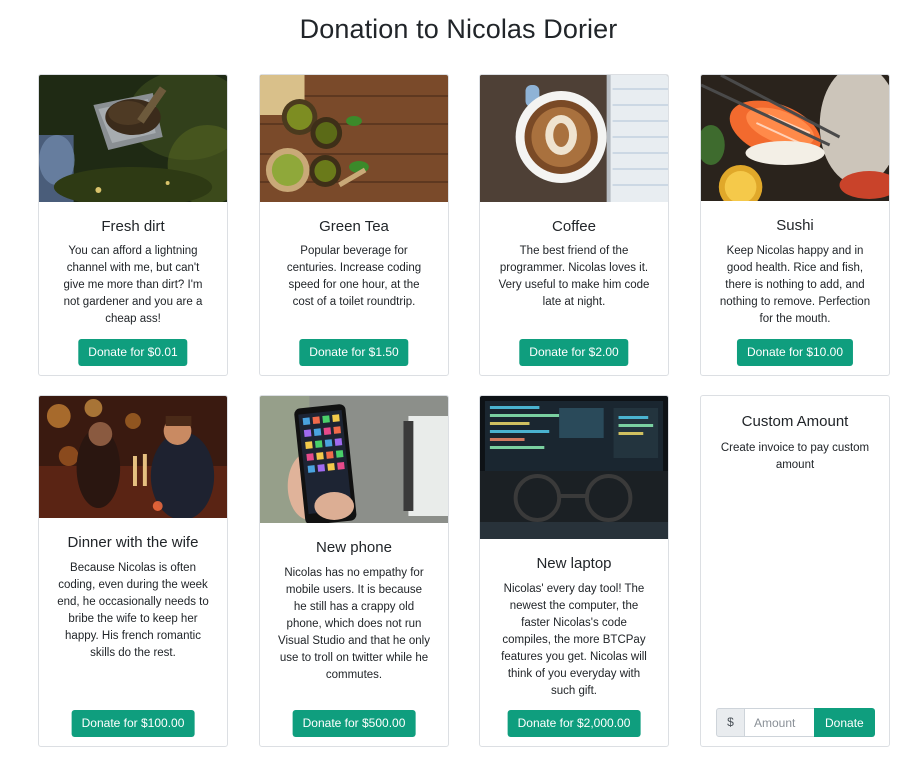 The width and height of the screenshot is (917, 763). Describe the element at coordinates (795, 352) in the screenshot. I see `donate-button-sushi: Donate for $10.00` at that location.